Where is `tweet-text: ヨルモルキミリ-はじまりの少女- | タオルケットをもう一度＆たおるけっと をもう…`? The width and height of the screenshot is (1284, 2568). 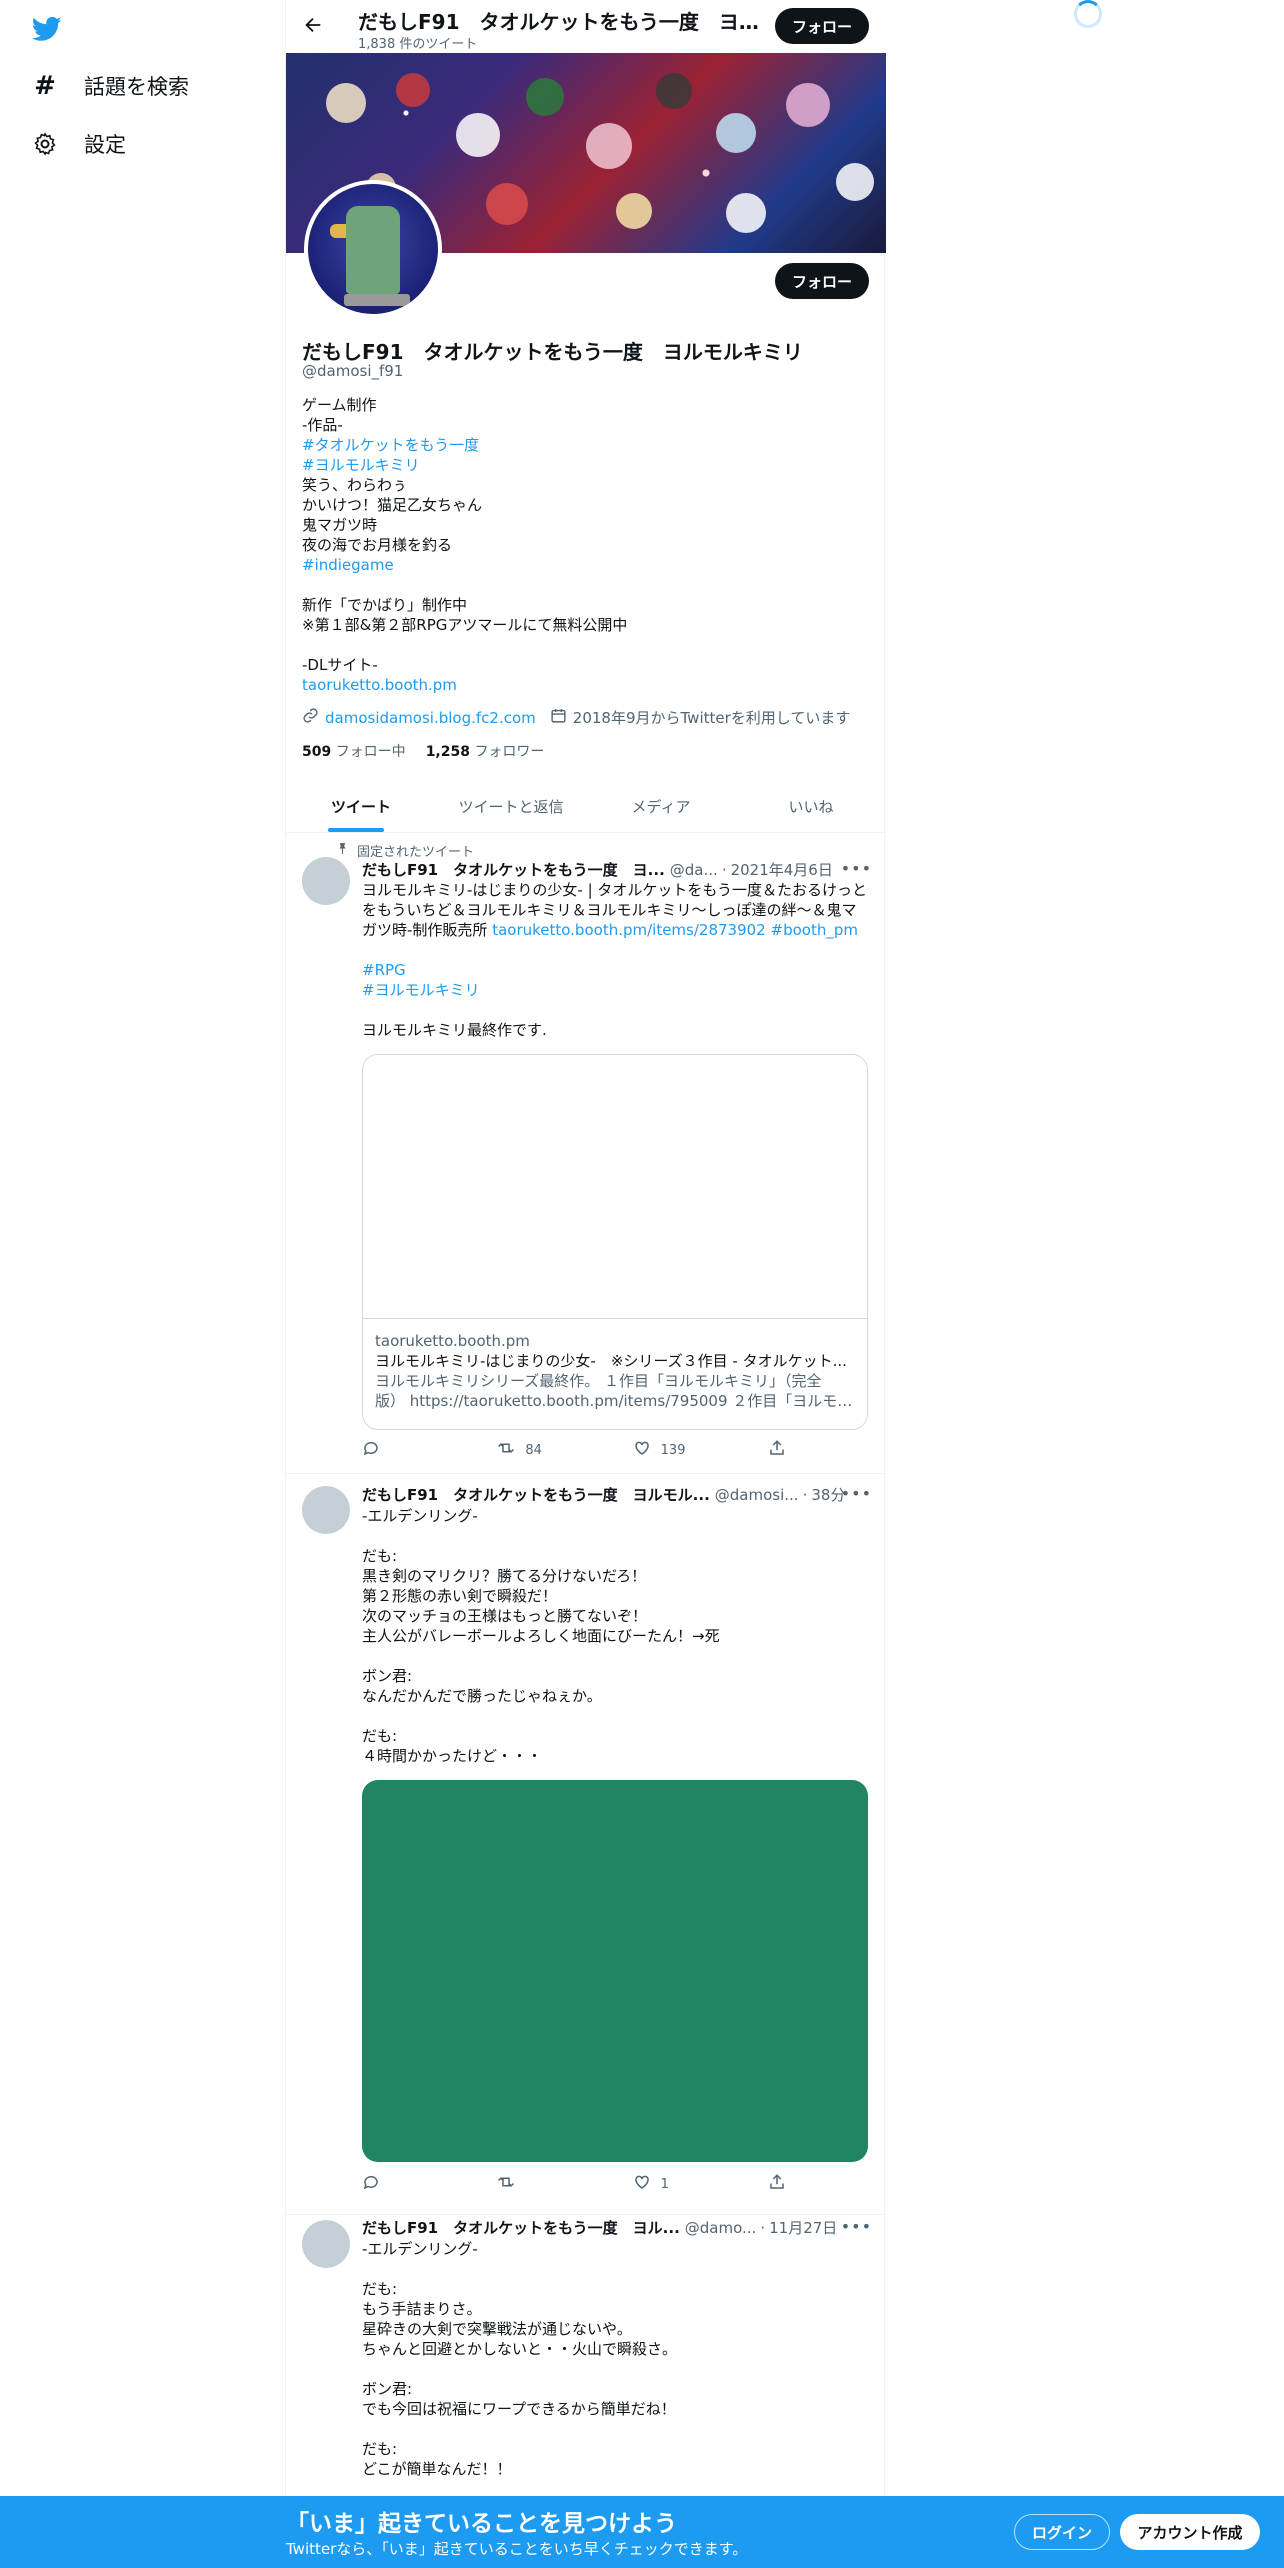
tweet-text: ヨルモルキミリ-はじまりの少女- | タオルケットをもう一度＆たおるけっと をもう… is located at coordinates (617, 960).